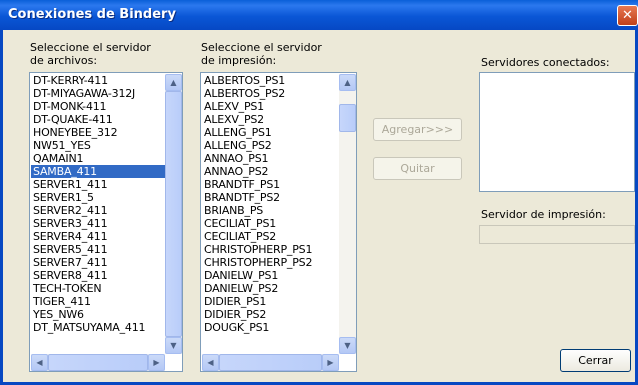 Image resolution: width=638 pixels, height=385 pixels. What do you see at coordinates (98, 184) in the screenshot?
I see `file-server-list-item: SERVER1_411` at bounding box center [98, 184].